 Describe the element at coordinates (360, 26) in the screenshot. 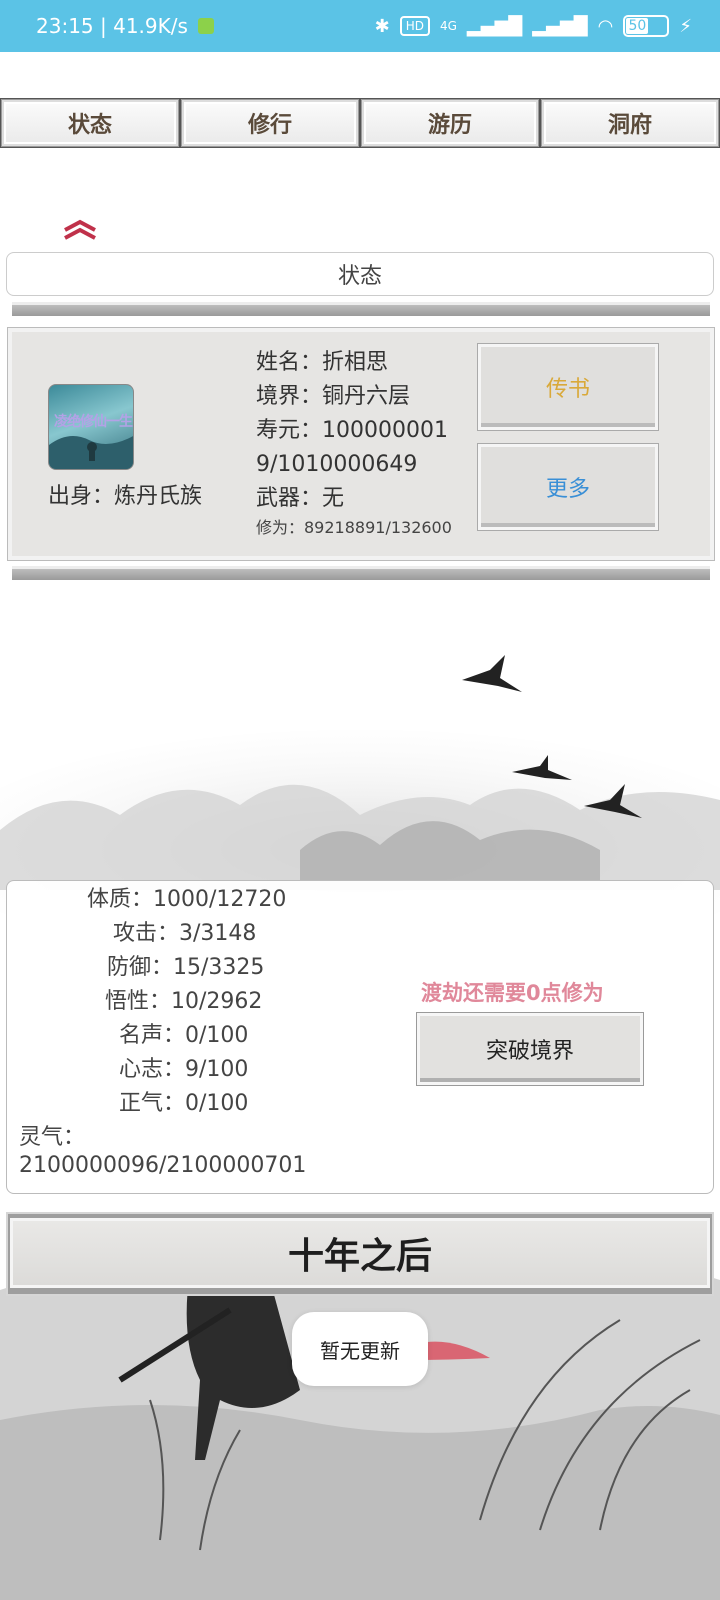

I see `status-bar: 23:15 | 41.9K/s ✱ HD 4G ▂▄▆█ ▂▄▆█ ◠ 50 ⚡` at that location.